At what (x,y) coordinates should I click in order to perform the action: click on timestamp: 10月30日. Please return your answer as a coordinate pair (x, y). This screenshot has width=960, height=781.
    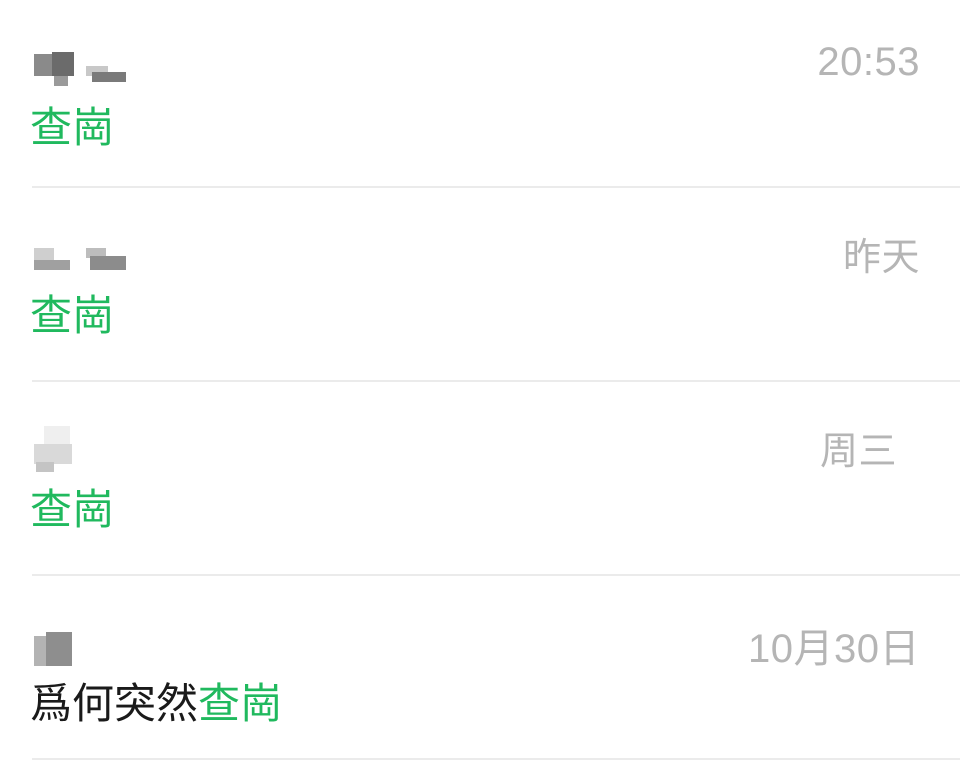
    Looking at the image, I should click on (834, 649).